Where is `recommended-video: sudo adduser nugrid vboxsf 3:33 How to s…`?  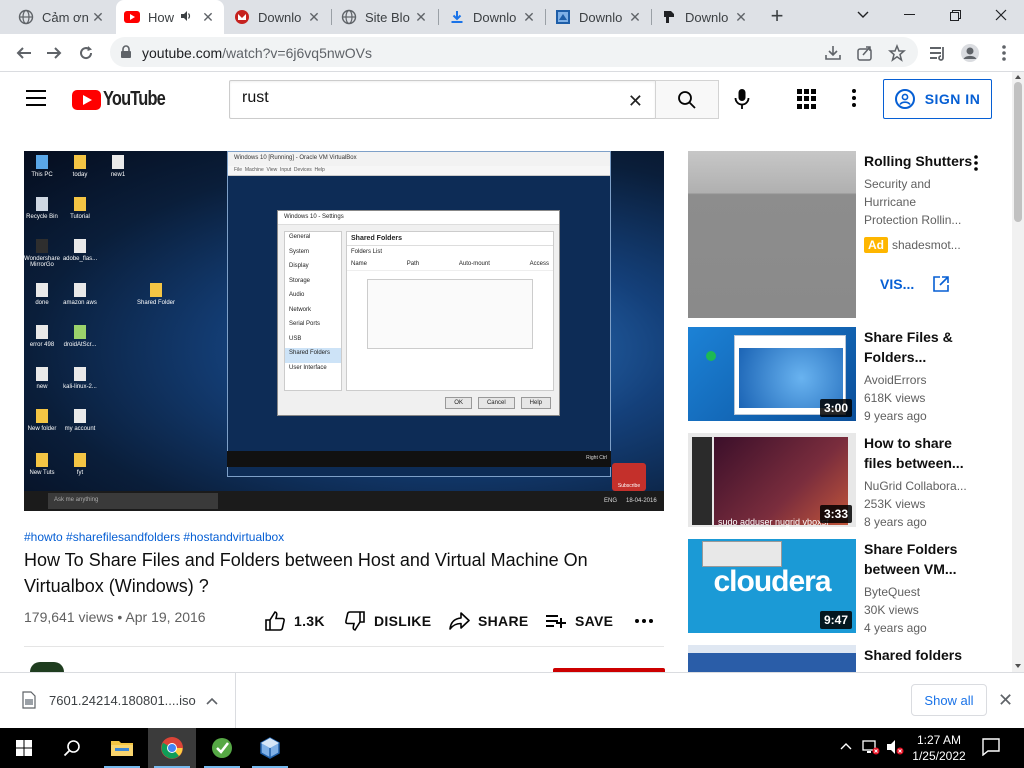 recommended-video: sudo adduser nugrid vboxsf 3:33 How to s… is located at coordinates (843, 483).